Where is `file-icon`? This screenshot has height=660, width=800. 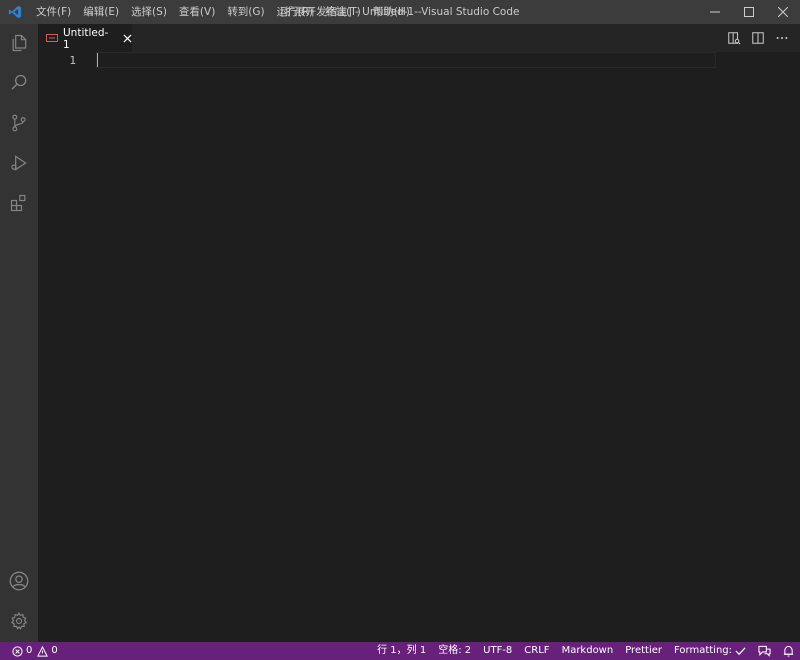
file-icon is located at coordinates (52, 38).